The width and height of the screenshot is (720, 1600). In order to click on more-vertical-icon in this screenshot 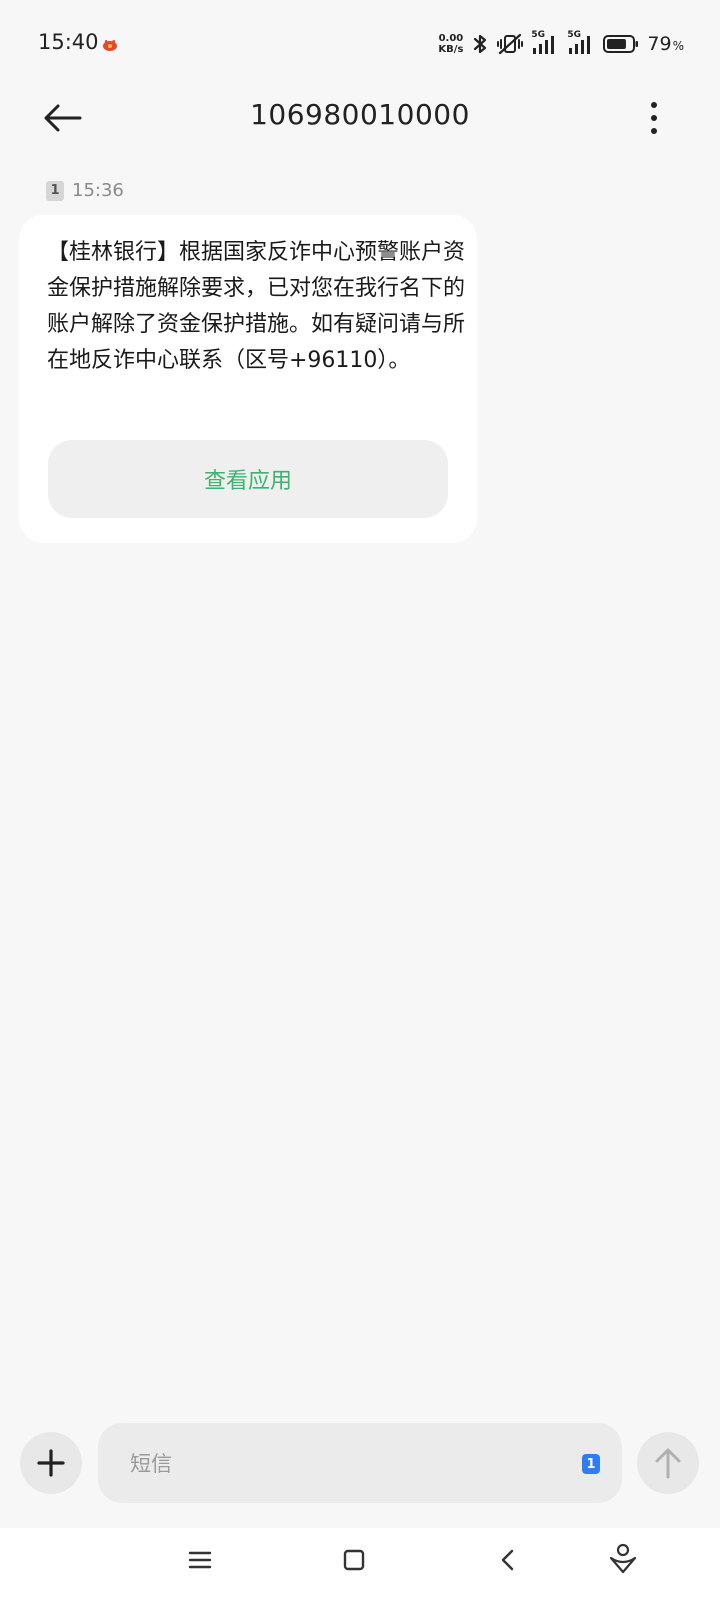, I will do `click(654, 118)`.